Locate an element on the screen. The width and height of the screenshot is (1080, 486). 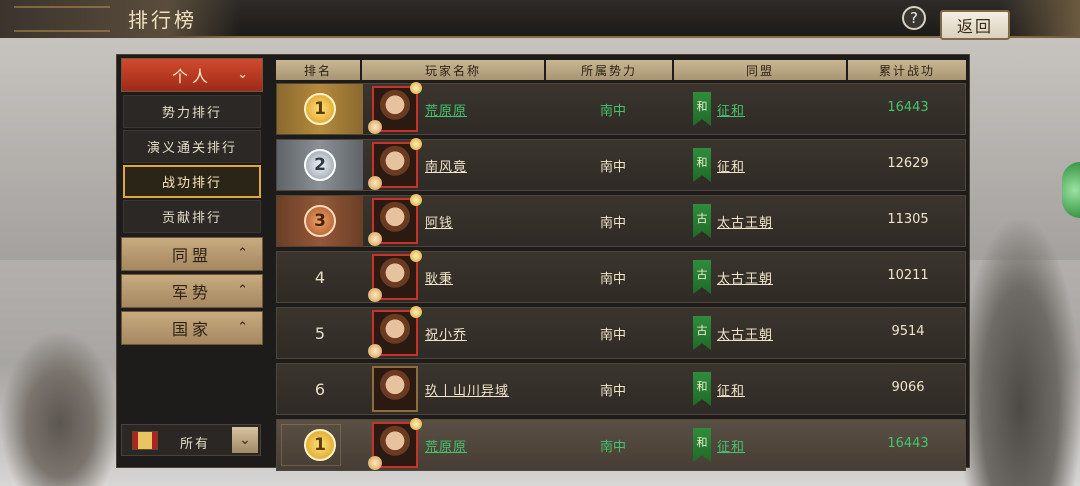
rank-number: 4 is located at coordinates (320, 277).